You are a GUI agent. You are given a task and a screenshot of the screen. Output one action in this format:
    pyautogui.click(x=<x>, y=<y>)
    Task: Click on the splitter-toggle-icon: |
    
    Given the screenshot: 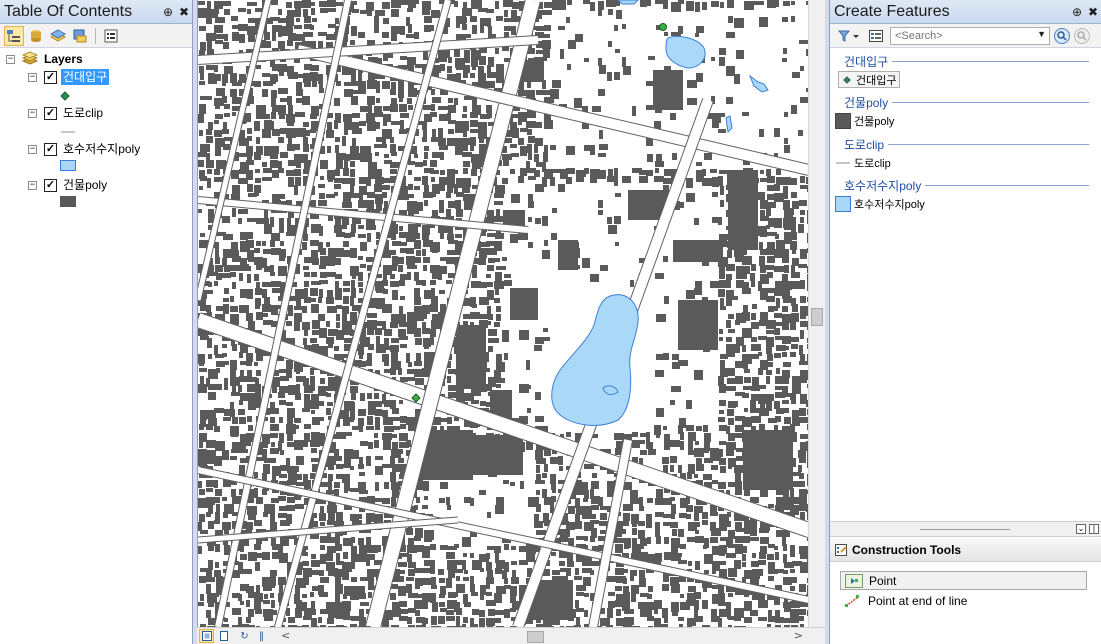 What is the action you would take?
    pyautogui.click(x=1094, y=529)
    